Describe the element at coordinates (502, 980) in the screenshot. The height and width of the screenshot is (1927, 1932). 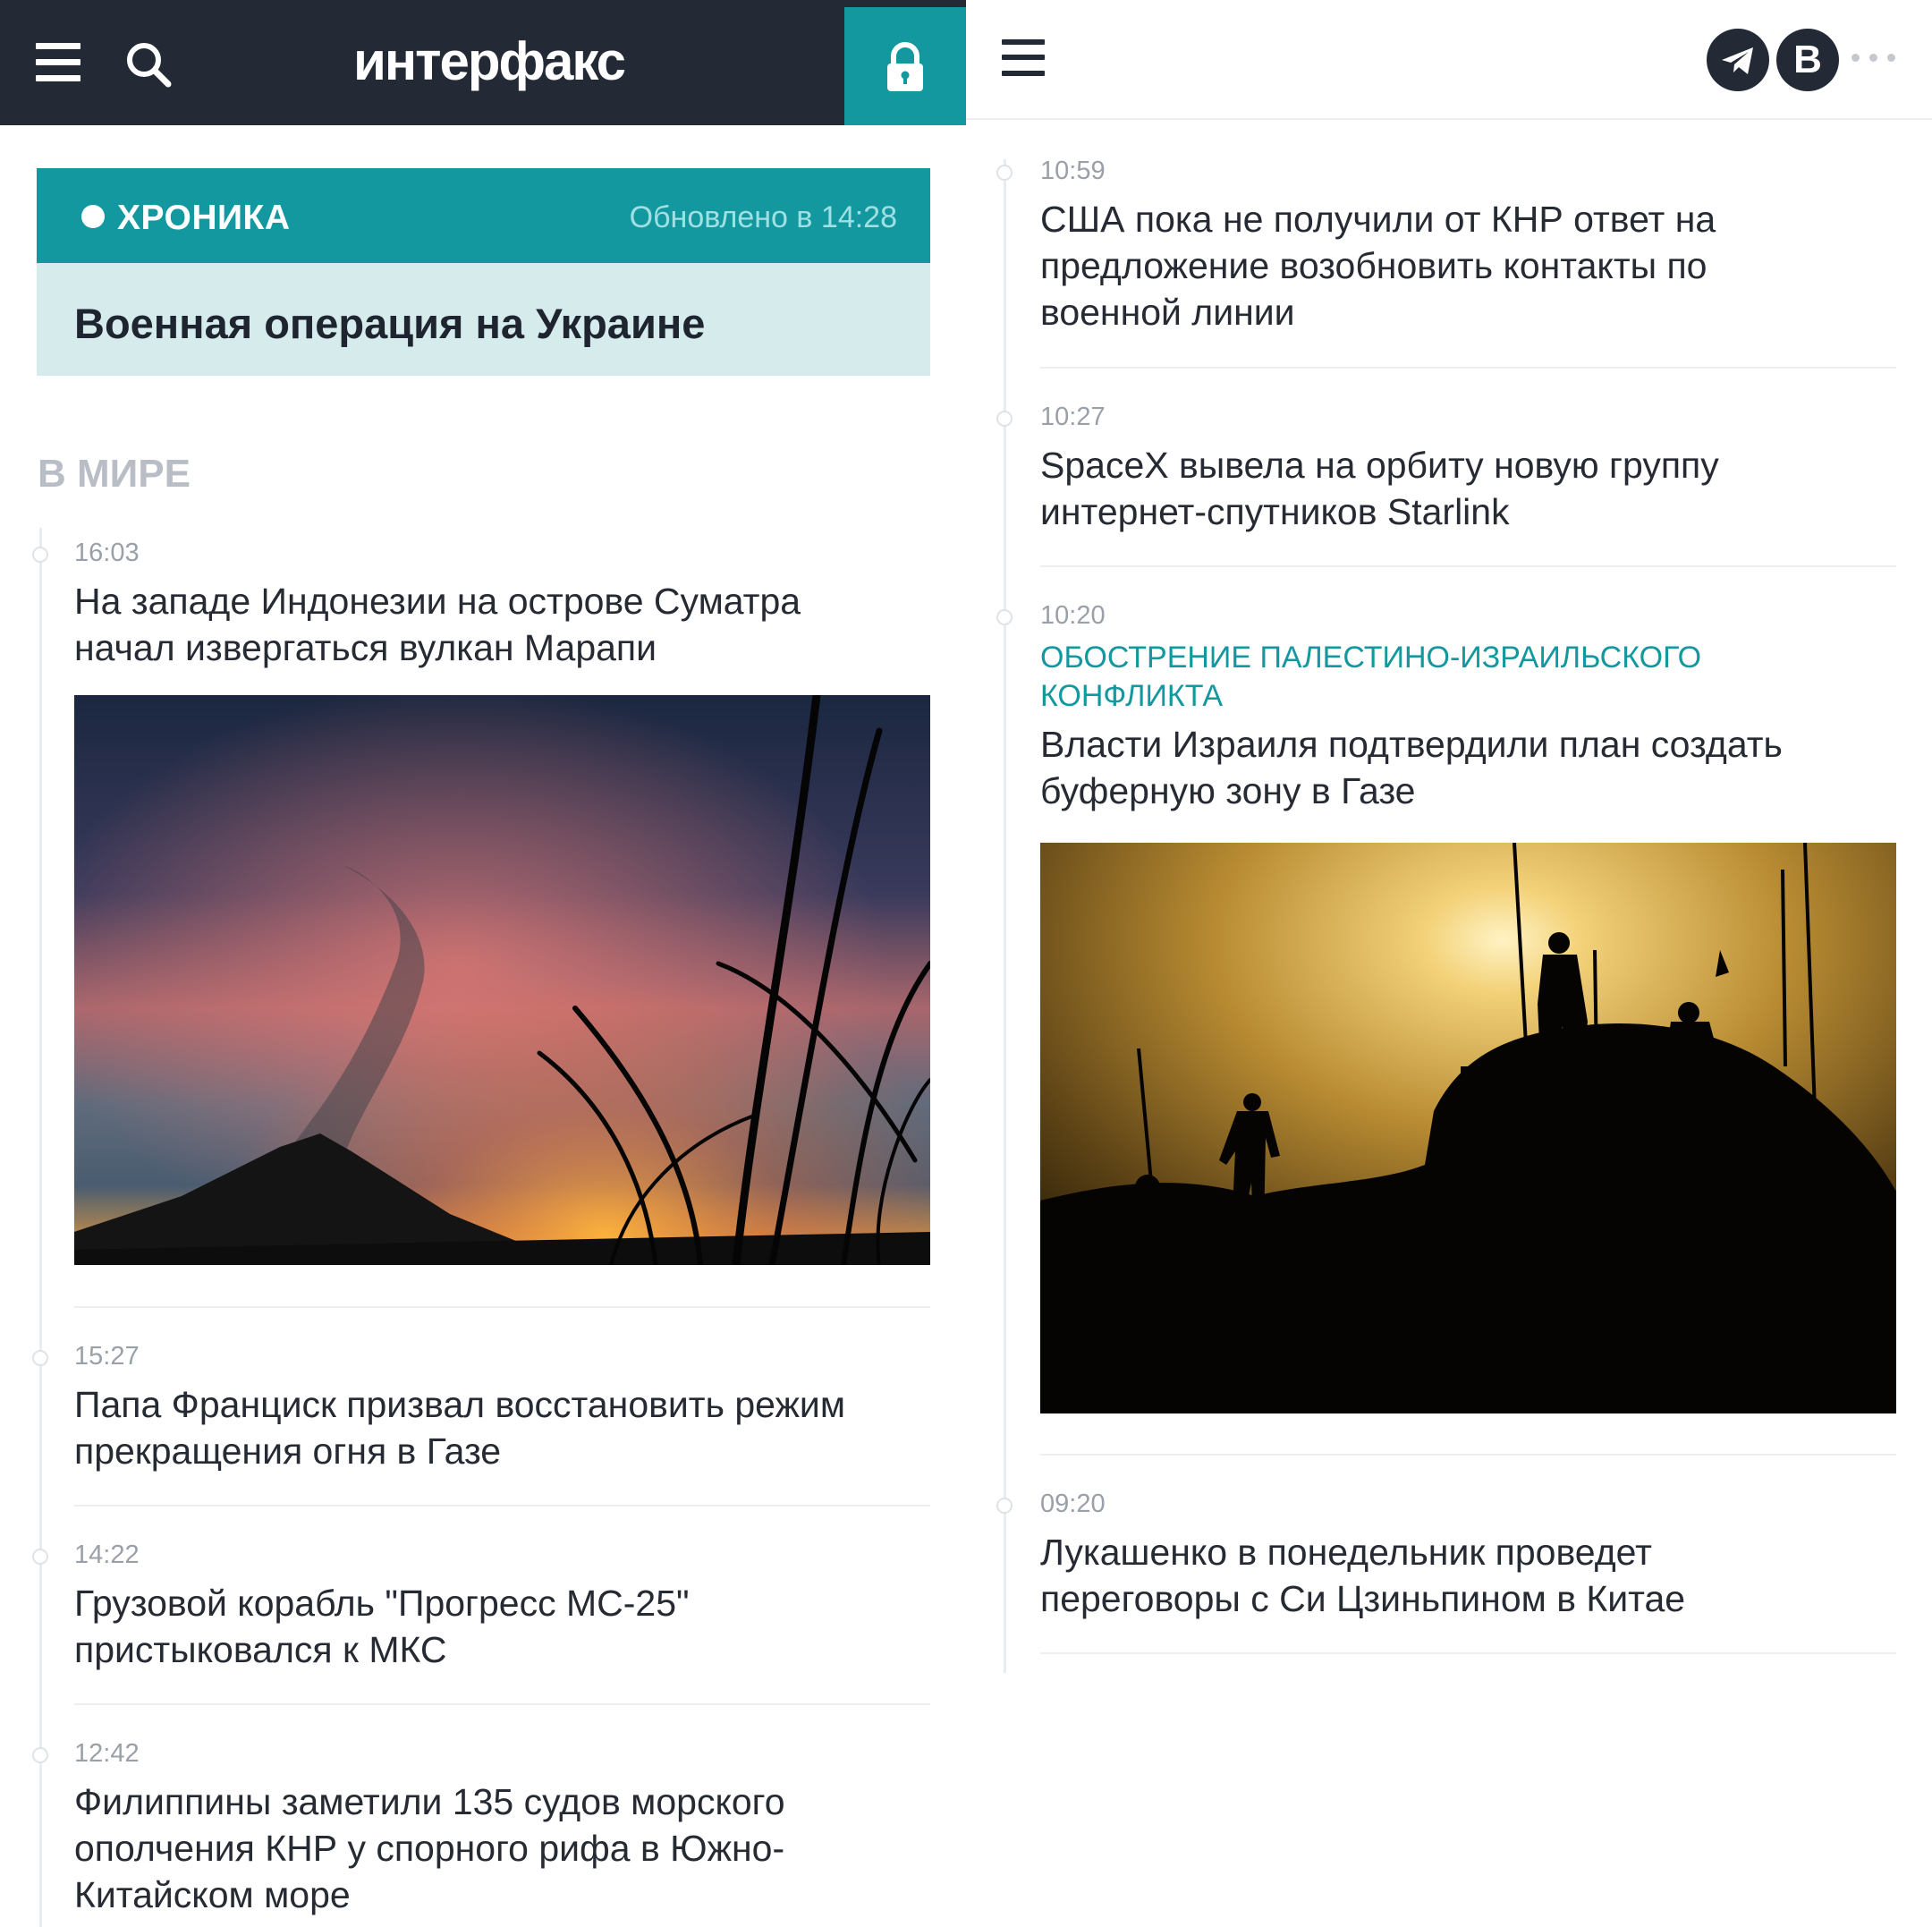
I see `volcano-sunset-photo` at that location.